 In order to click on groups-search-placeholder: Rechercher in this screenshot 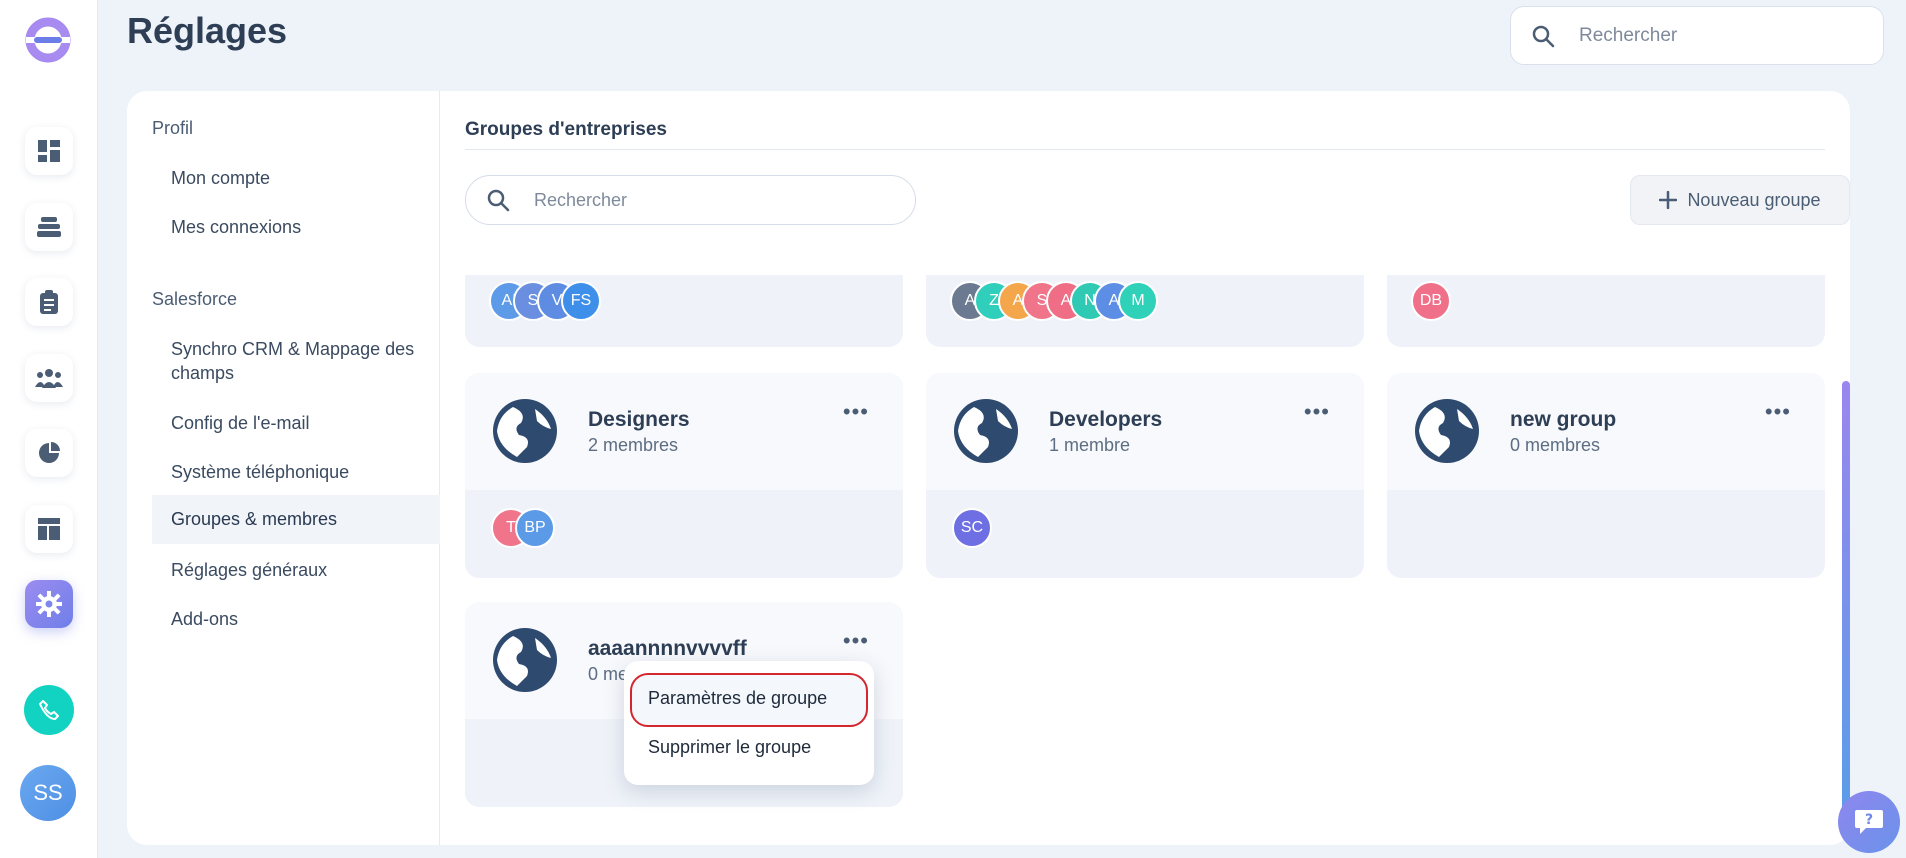, I will do `click(581, 199)`.